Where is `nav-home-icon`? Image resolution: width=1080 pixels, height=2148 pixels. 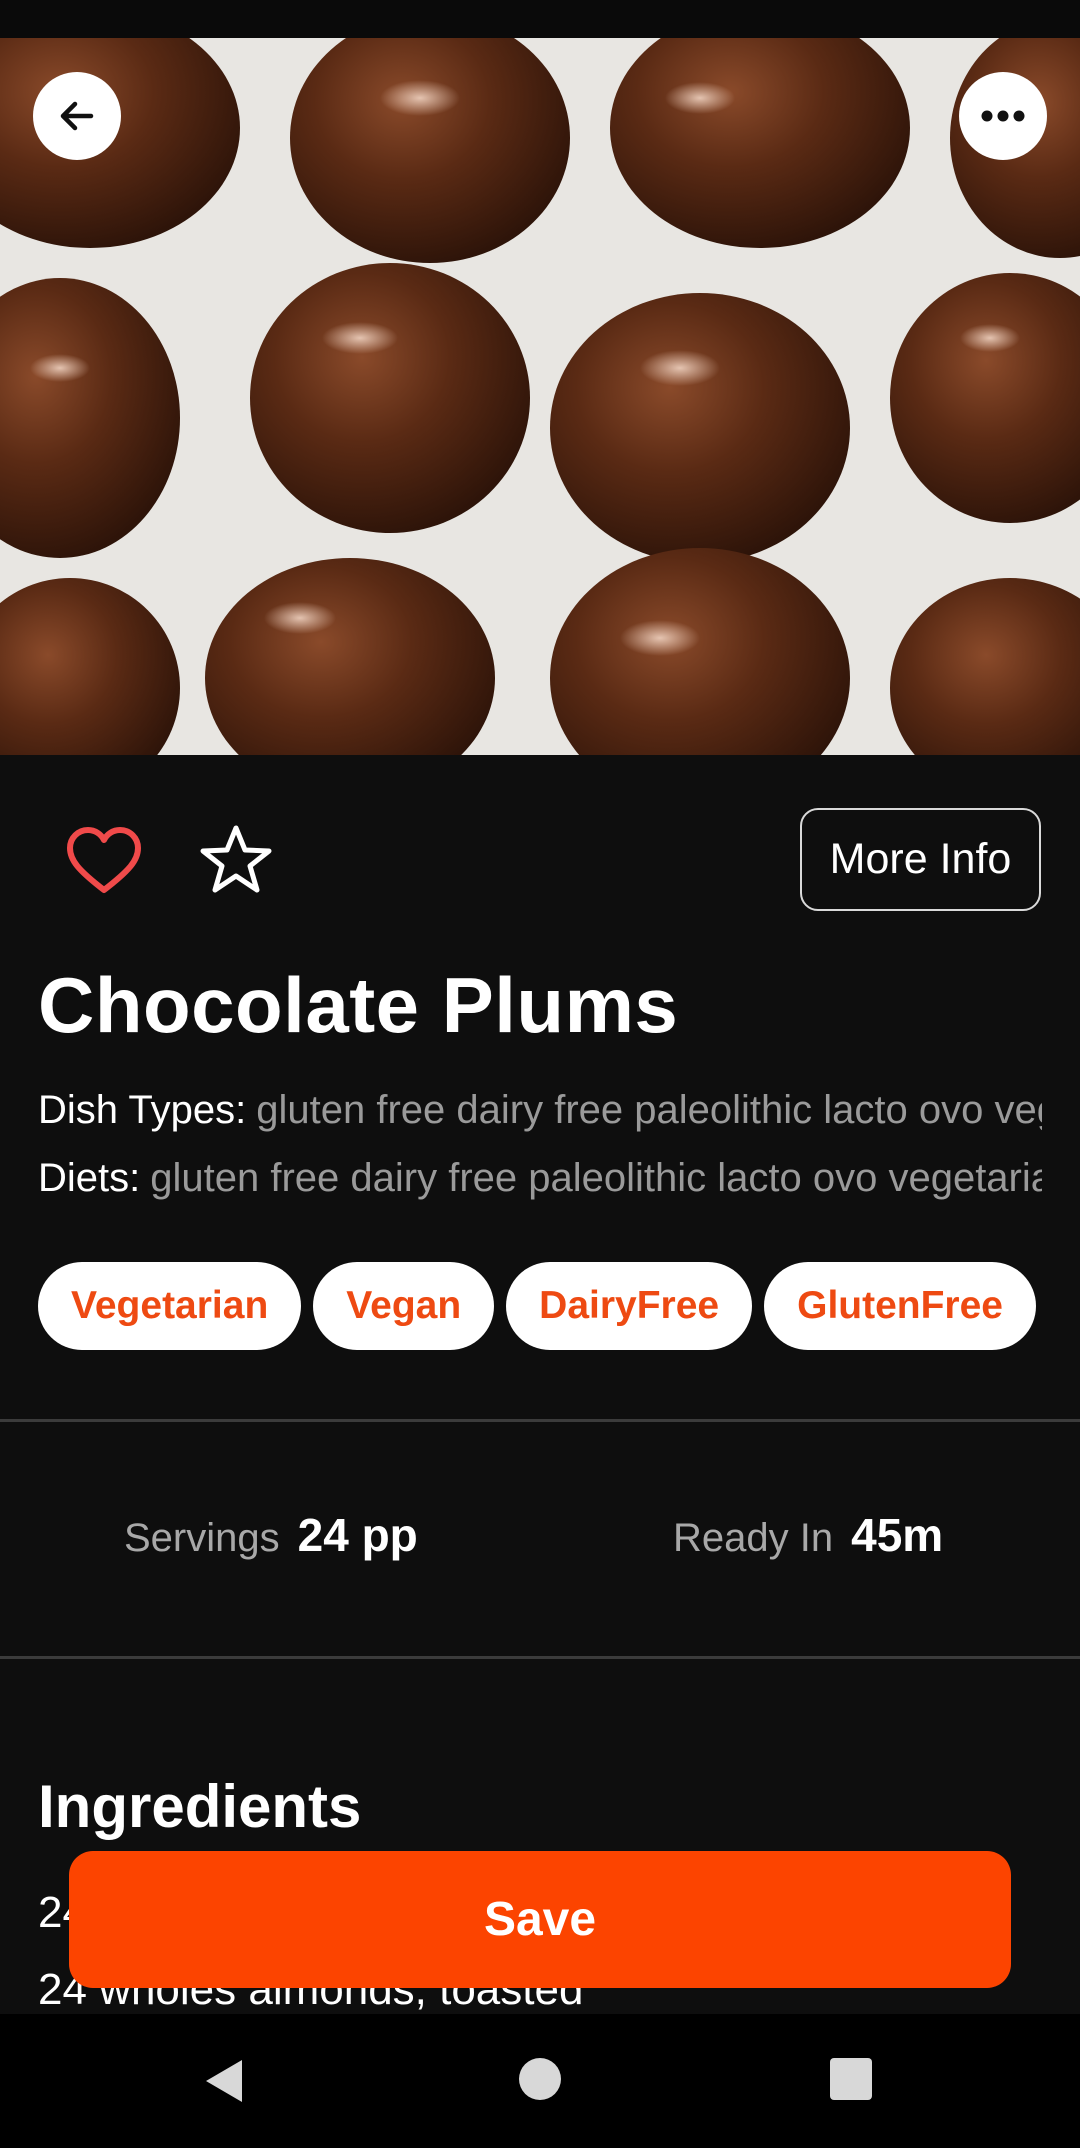 nav-home-icon is located at coordinates (540, 2079).